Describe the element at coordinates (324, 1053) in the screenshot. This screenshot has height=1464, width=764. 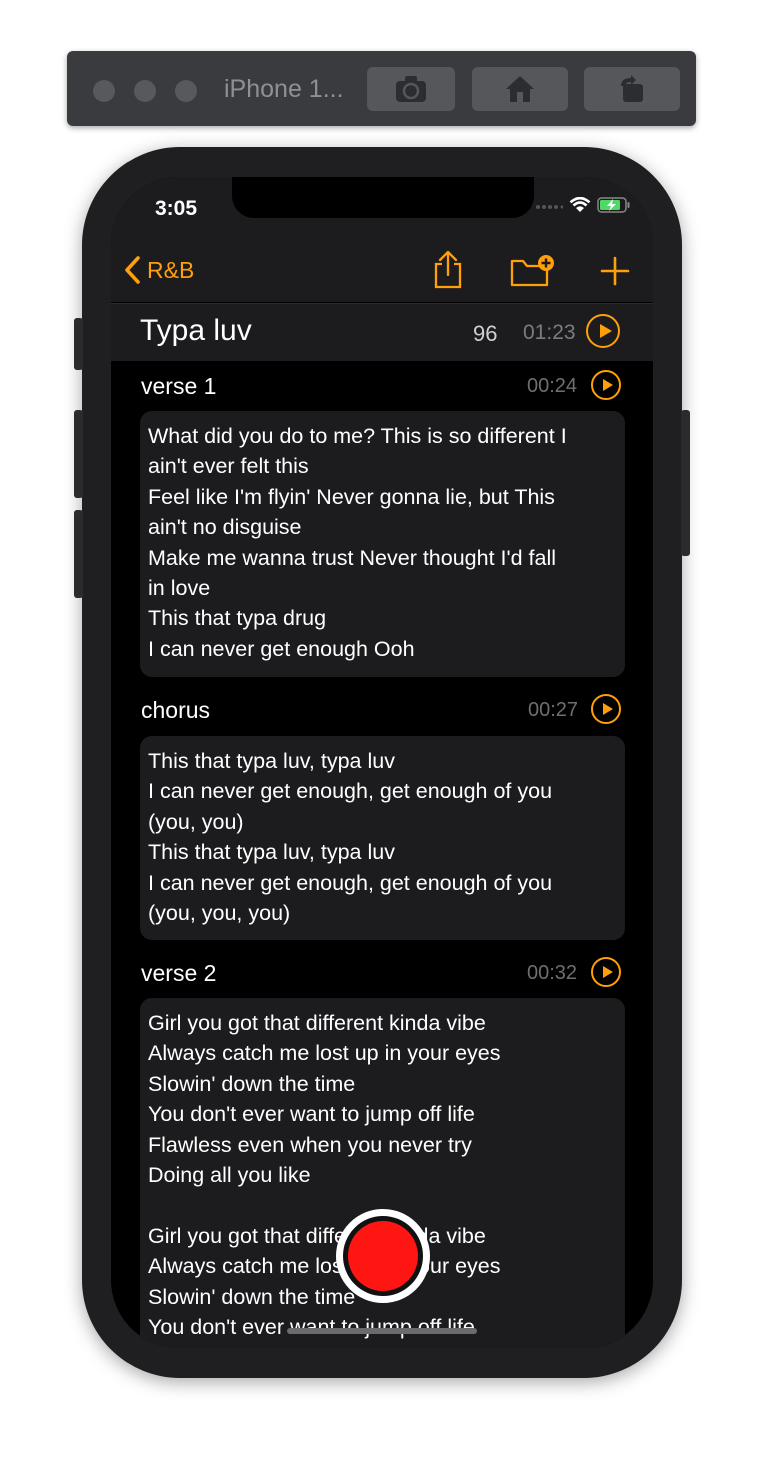
I see `lyric-line: Always catch me lost up in your eyes` at that location.